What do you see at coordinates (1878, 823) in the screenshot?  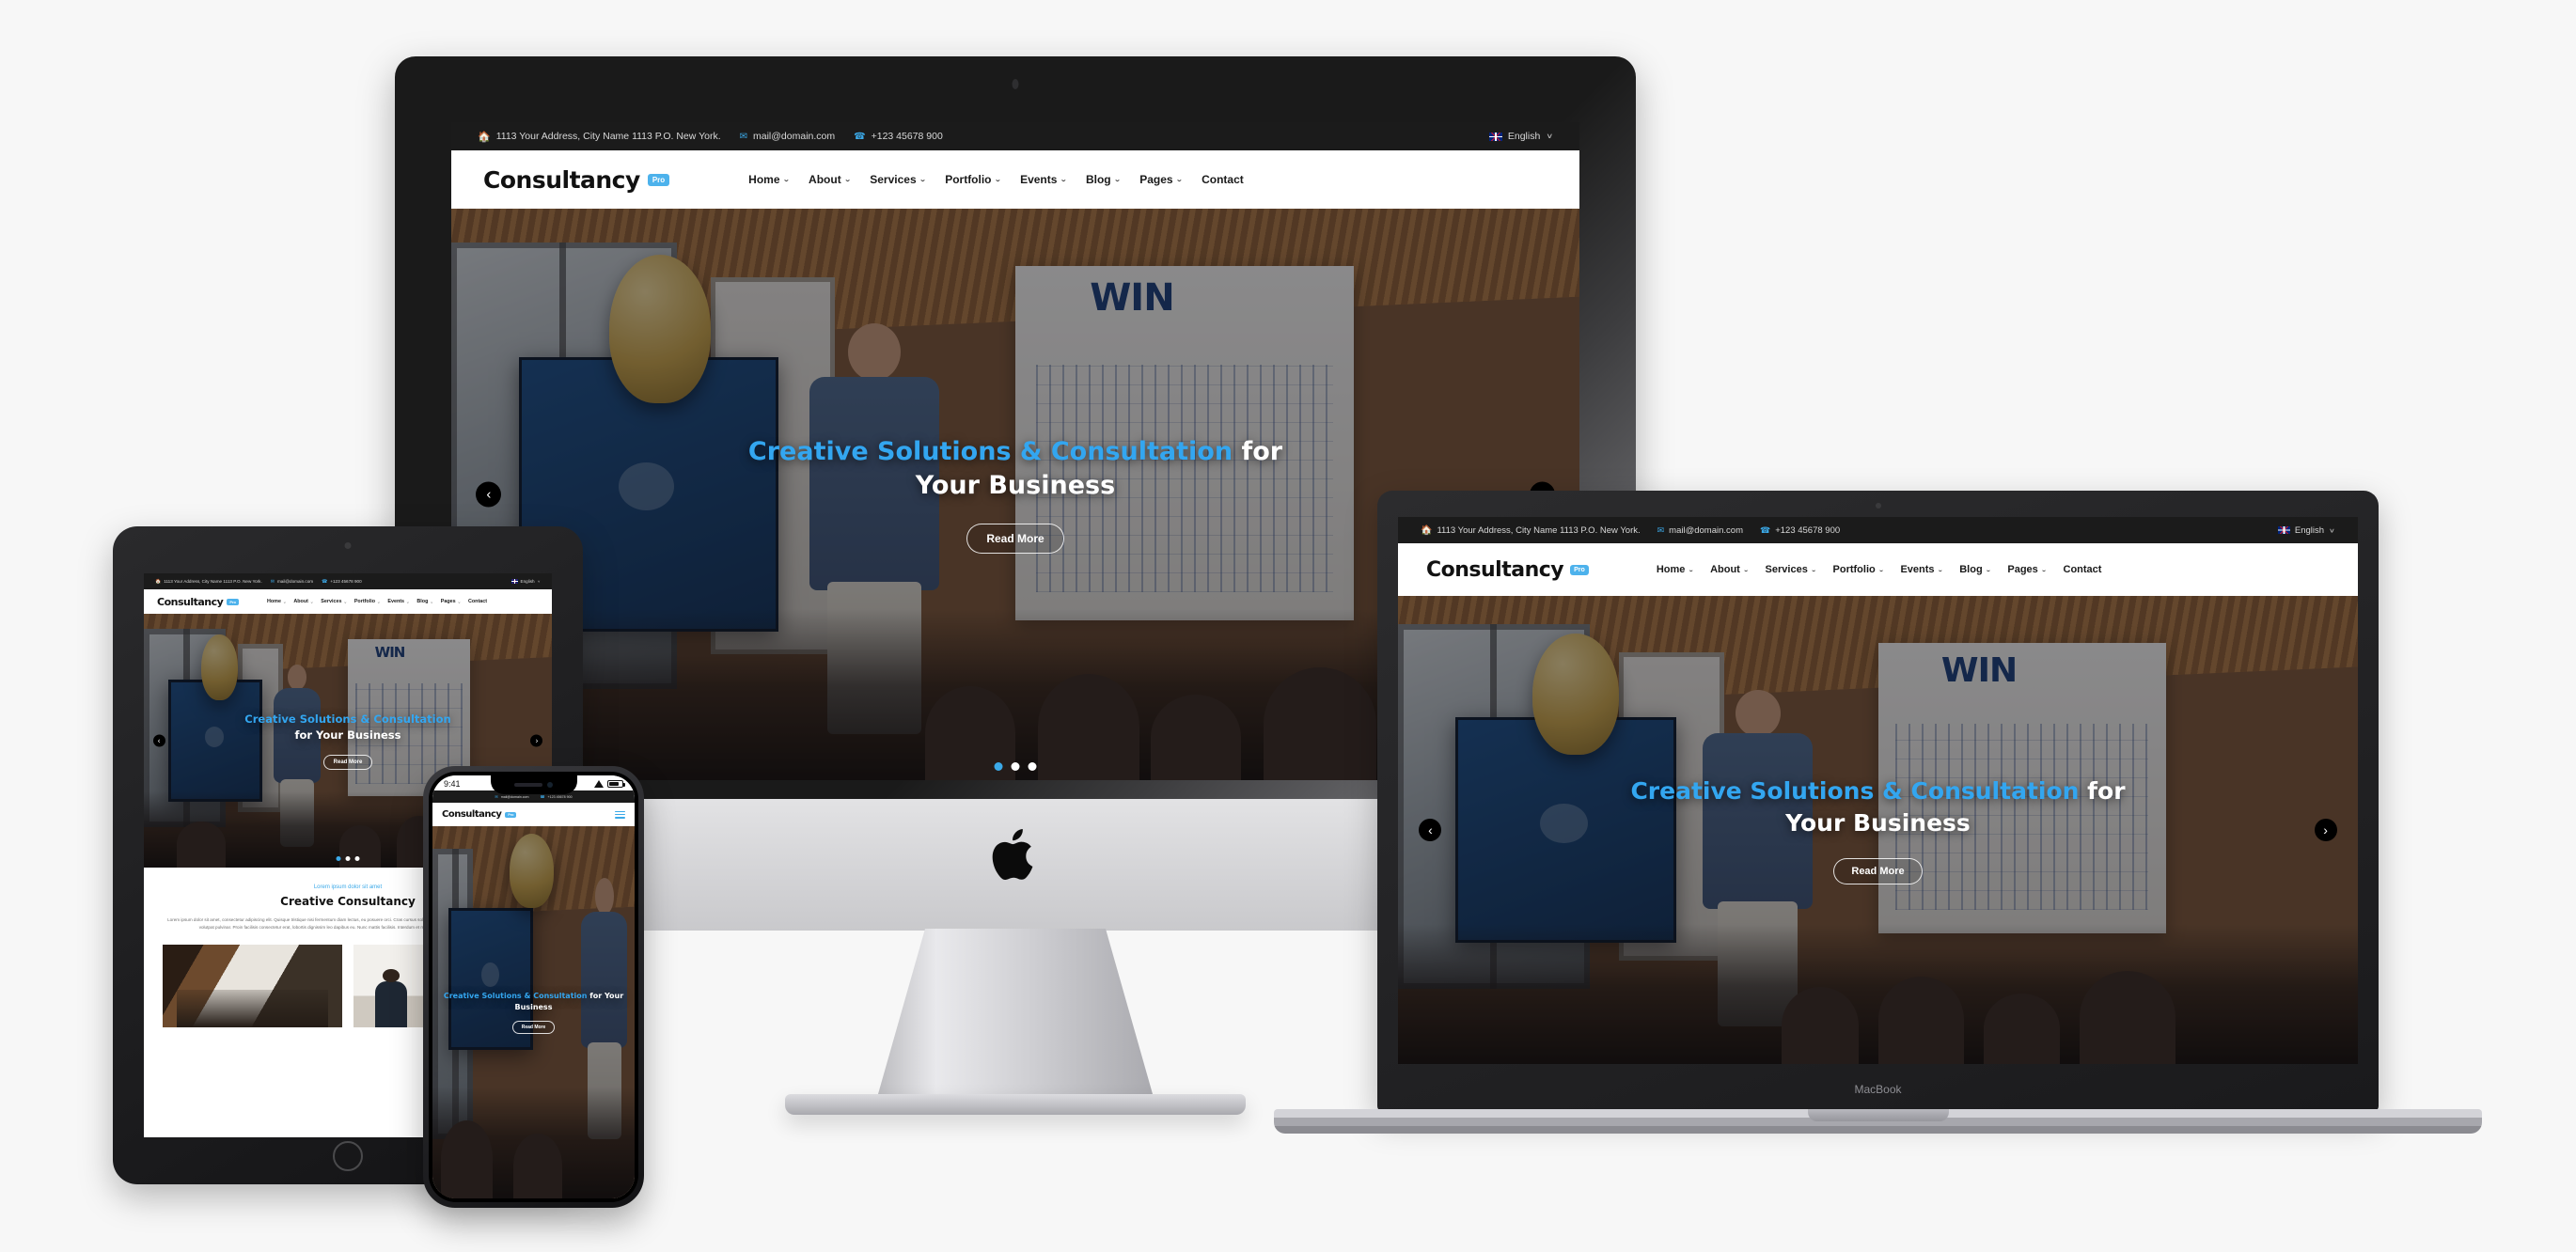 I see `hero-headline-line2: Your Business` at bounding box center [1878, 823].